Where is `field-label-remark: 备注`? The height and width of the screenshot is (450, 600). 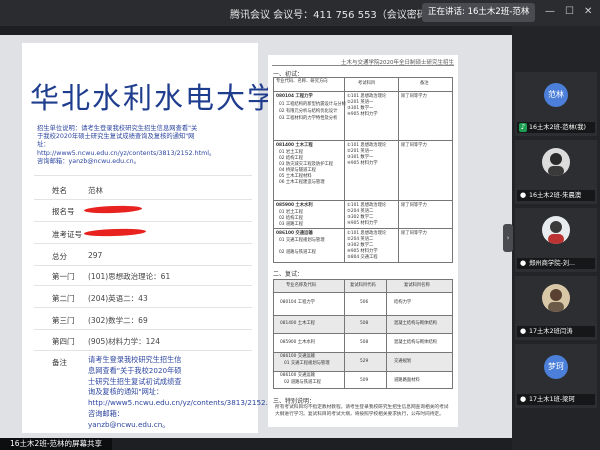 field-label-remark: 备注 is located at coordinates (59, 362).